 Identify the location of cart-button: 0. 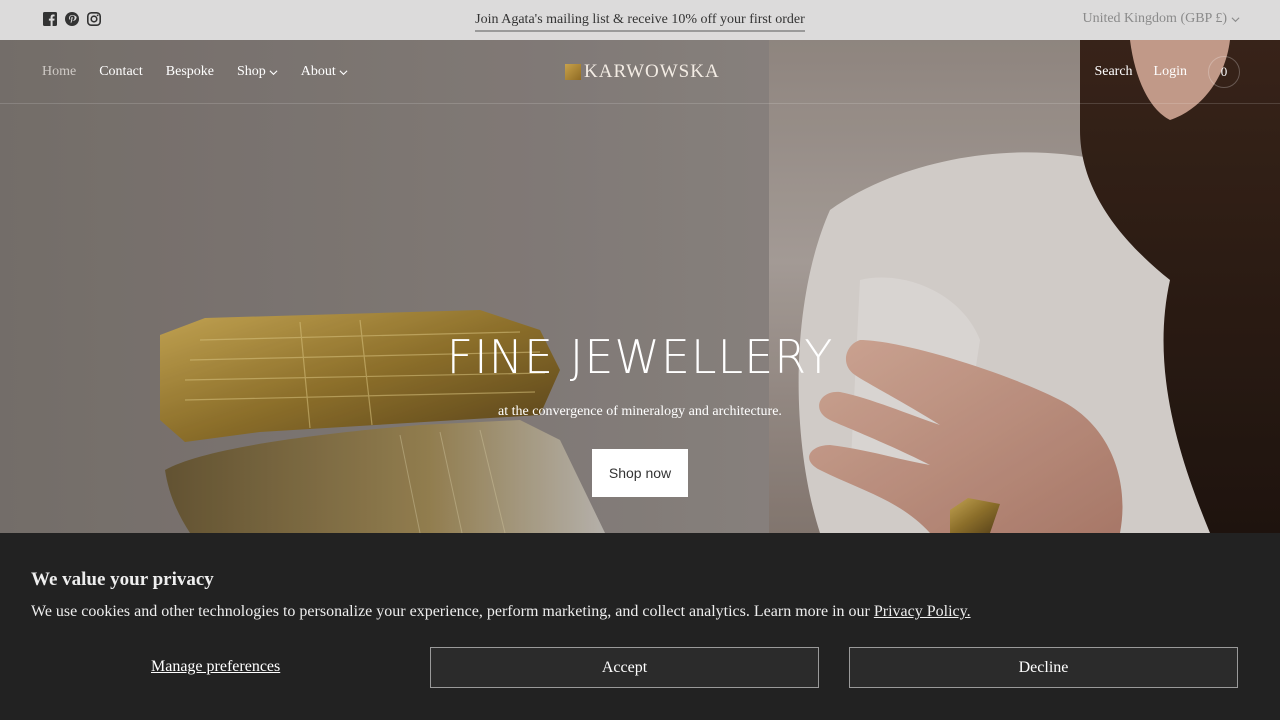
(1224, 72).